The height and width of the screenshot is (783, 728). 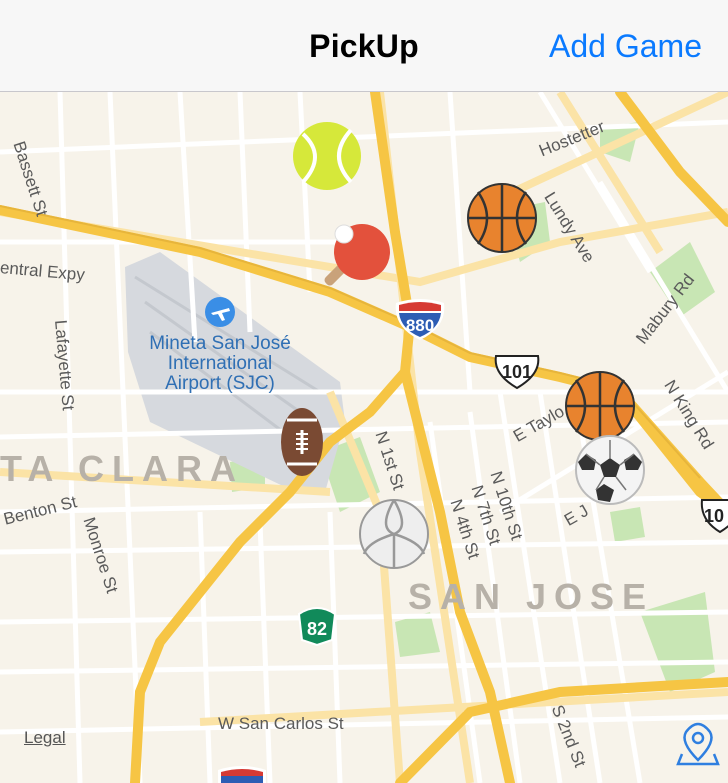 What do you see at coordinates (122, 468) in the screenshot?
I see `city-label: TA CLARA` at bounding box center [122, 468].